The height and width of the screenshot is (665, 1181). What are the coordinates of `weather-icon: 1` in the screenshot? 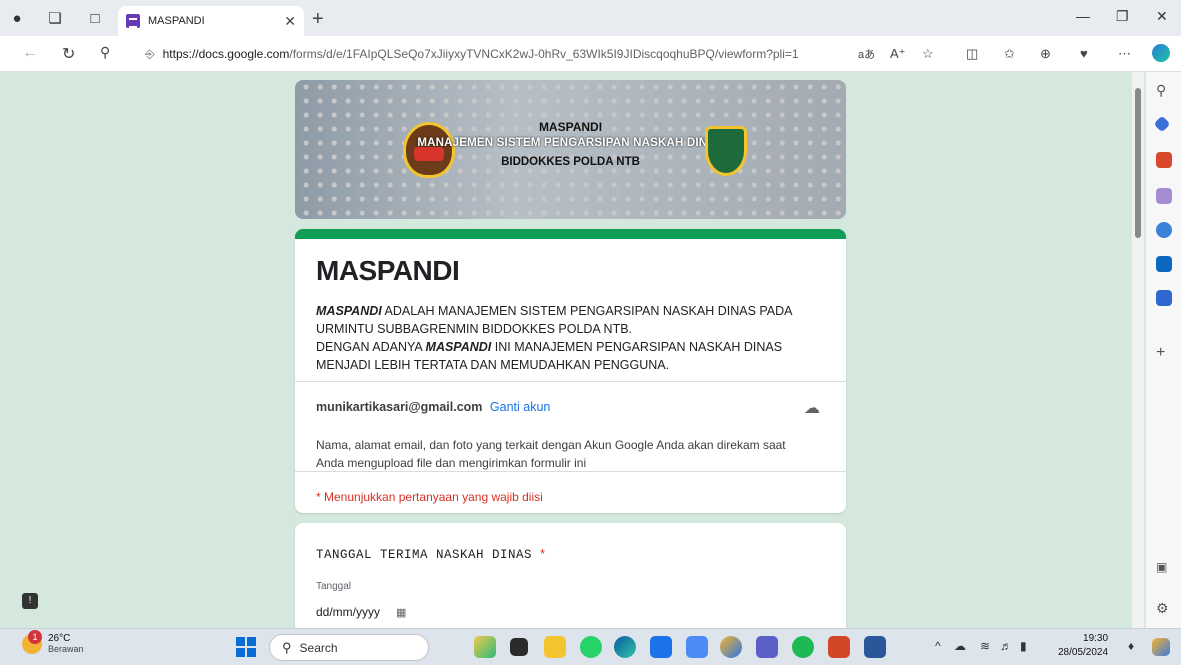 It's located at (32, 642).